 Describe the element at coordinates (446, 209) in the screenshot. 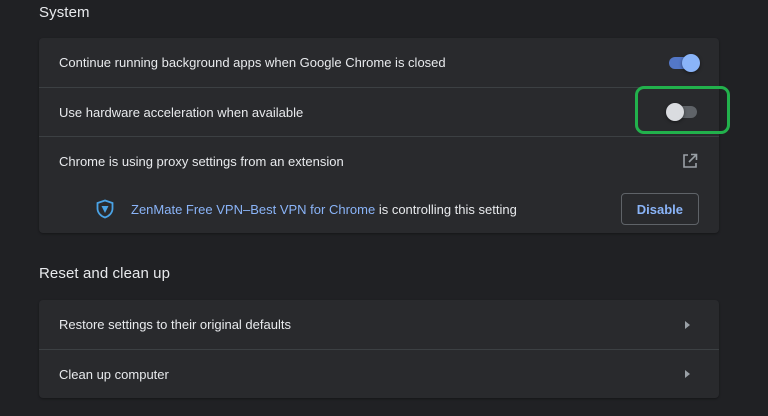

I see `extension-suffix: is controlling this setting` at that location.